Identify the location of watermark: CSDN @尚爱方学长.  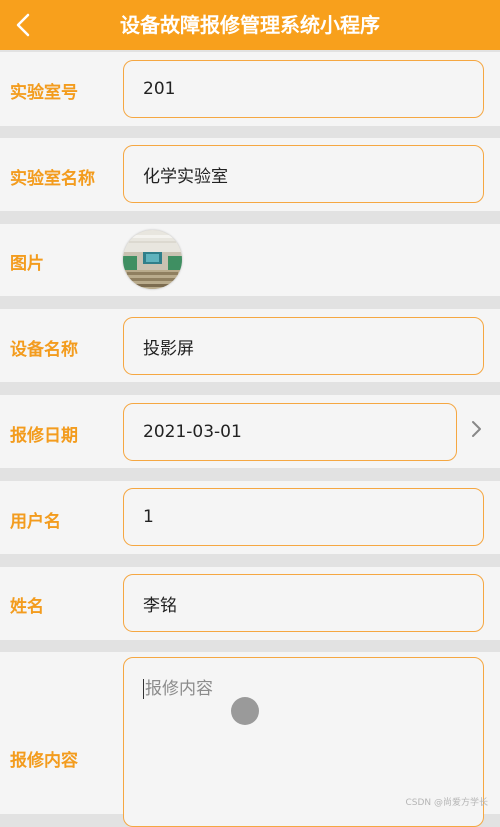
(446, 801).